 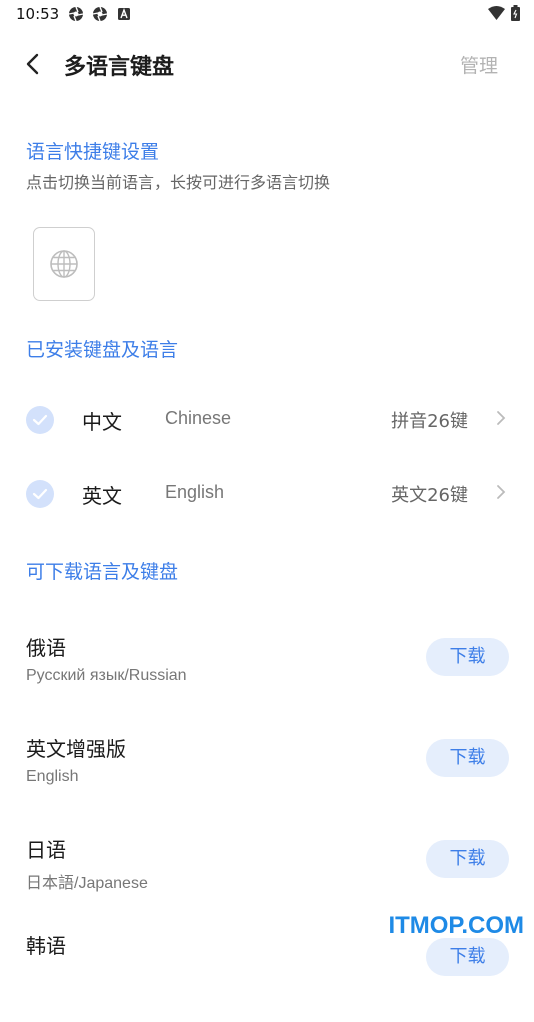 What do you see at coordinates (198, 418) in the screenshot?
I see `language-english-name: Chinese` at bounding box center [198, 418].